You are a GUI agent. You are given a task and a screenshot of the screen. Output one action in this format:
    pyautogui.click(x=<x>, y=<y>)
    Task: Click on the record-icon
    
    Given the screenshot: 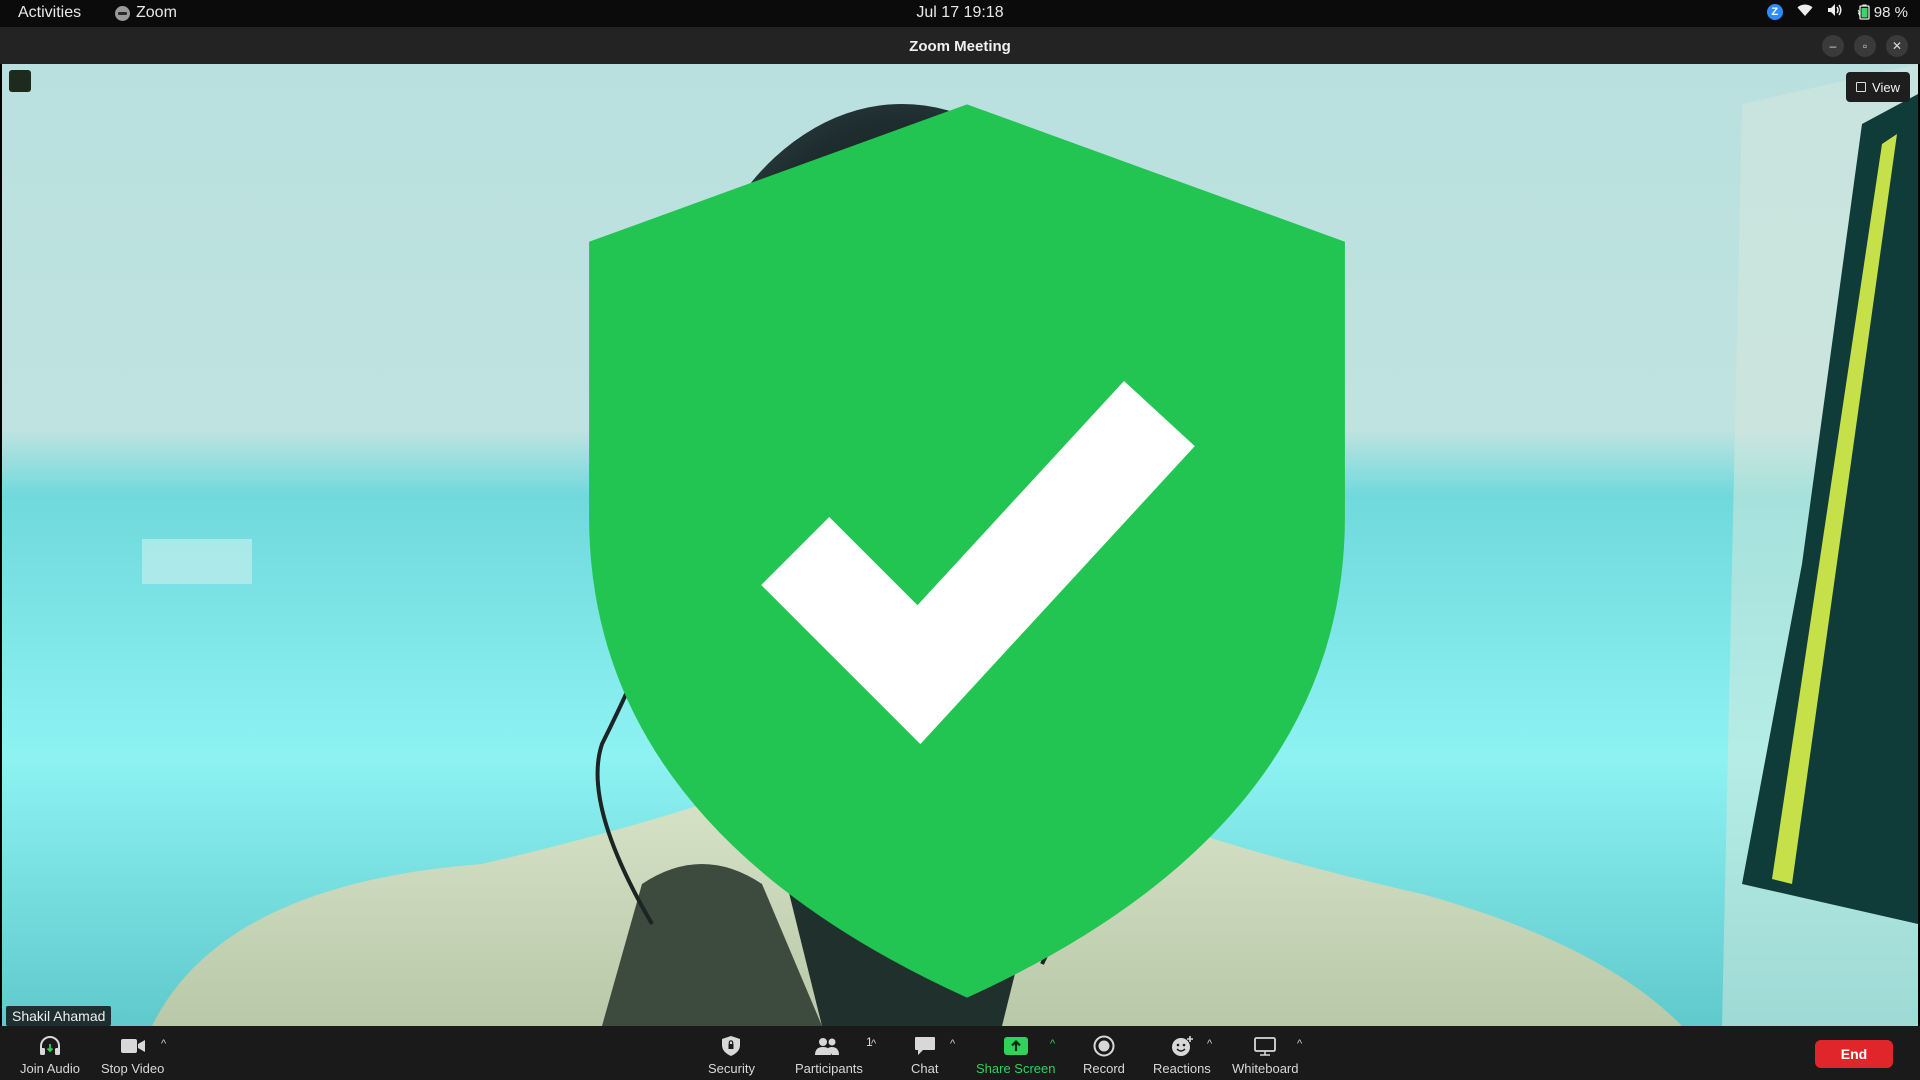 What is the action you would take?
    pyautogui.click(x=1104, y=1046)
    